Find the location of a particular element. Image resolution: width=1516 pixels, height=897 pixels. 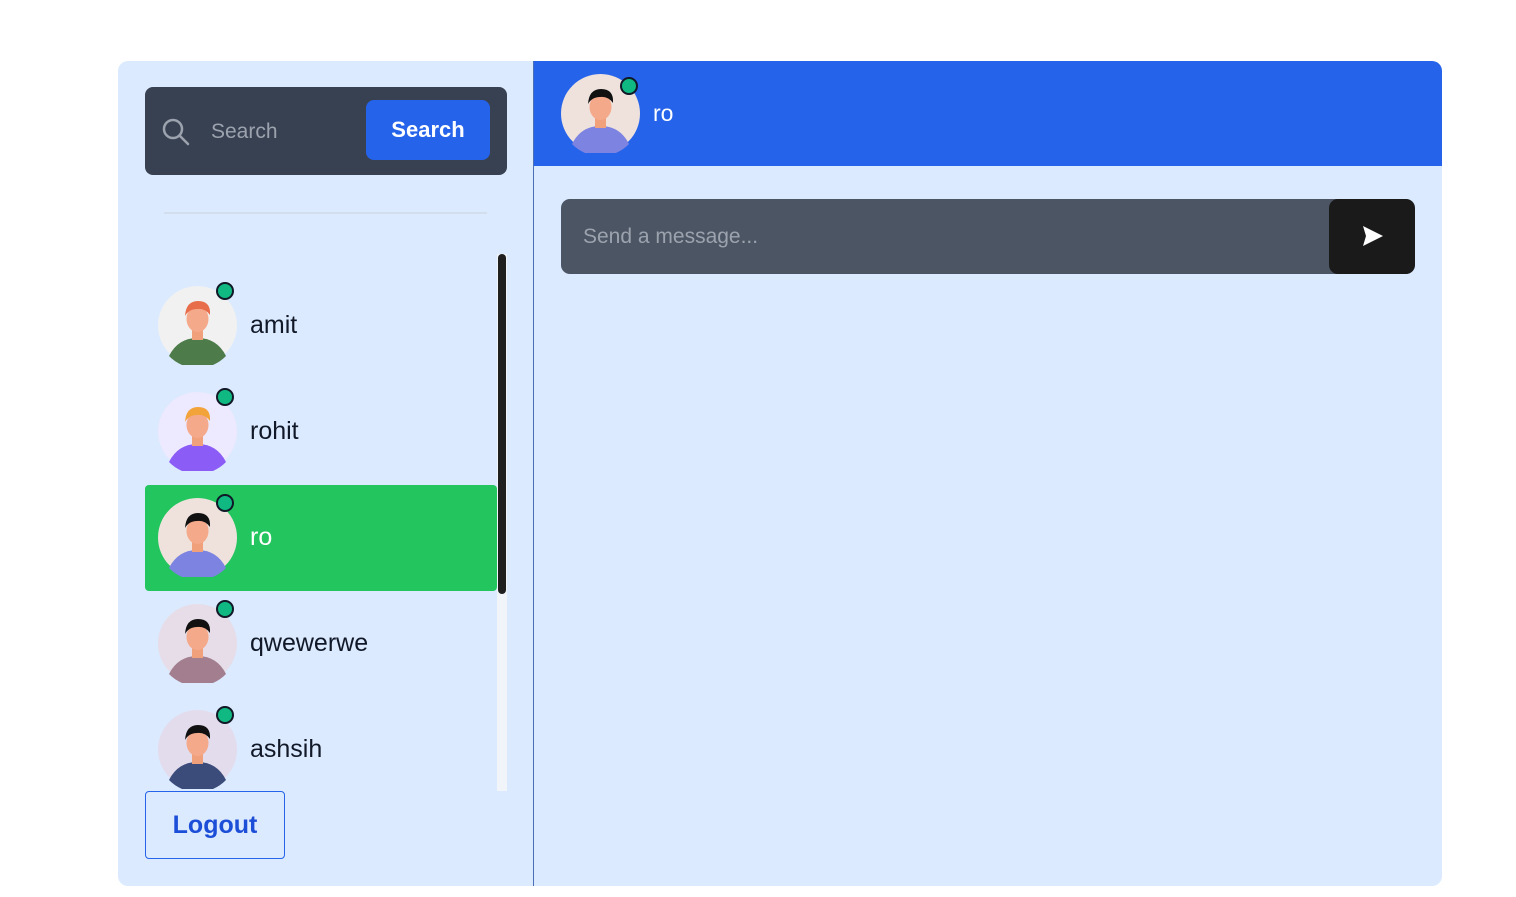

logout-button: Logout is located at coordinates (215, 825).